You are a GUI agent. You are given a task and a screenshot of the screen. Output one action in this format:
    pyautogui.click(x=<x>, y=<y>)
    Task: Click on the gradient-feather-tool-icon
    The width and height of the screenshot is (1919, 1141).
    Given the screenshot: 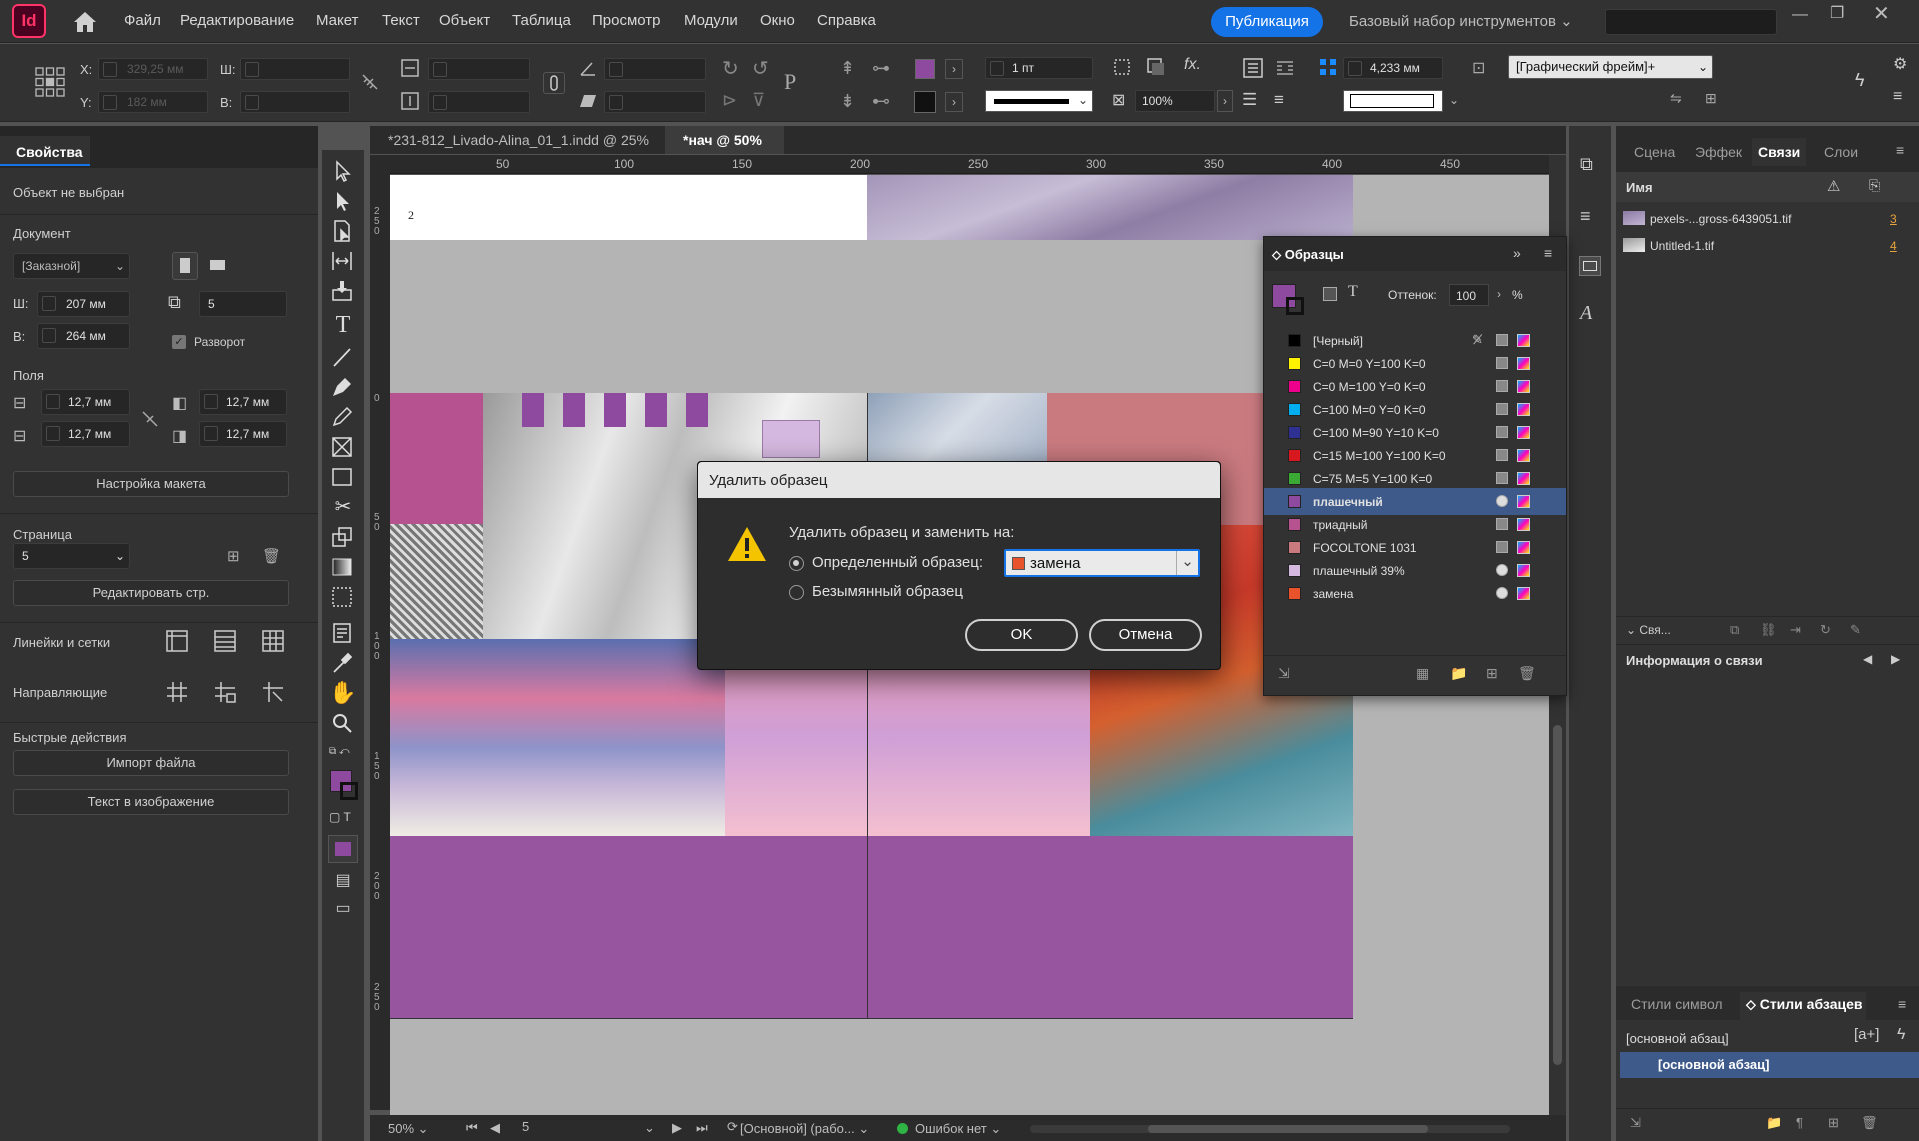 What is the action you would take?
    pyautogui.click(x=343, y=597)
    